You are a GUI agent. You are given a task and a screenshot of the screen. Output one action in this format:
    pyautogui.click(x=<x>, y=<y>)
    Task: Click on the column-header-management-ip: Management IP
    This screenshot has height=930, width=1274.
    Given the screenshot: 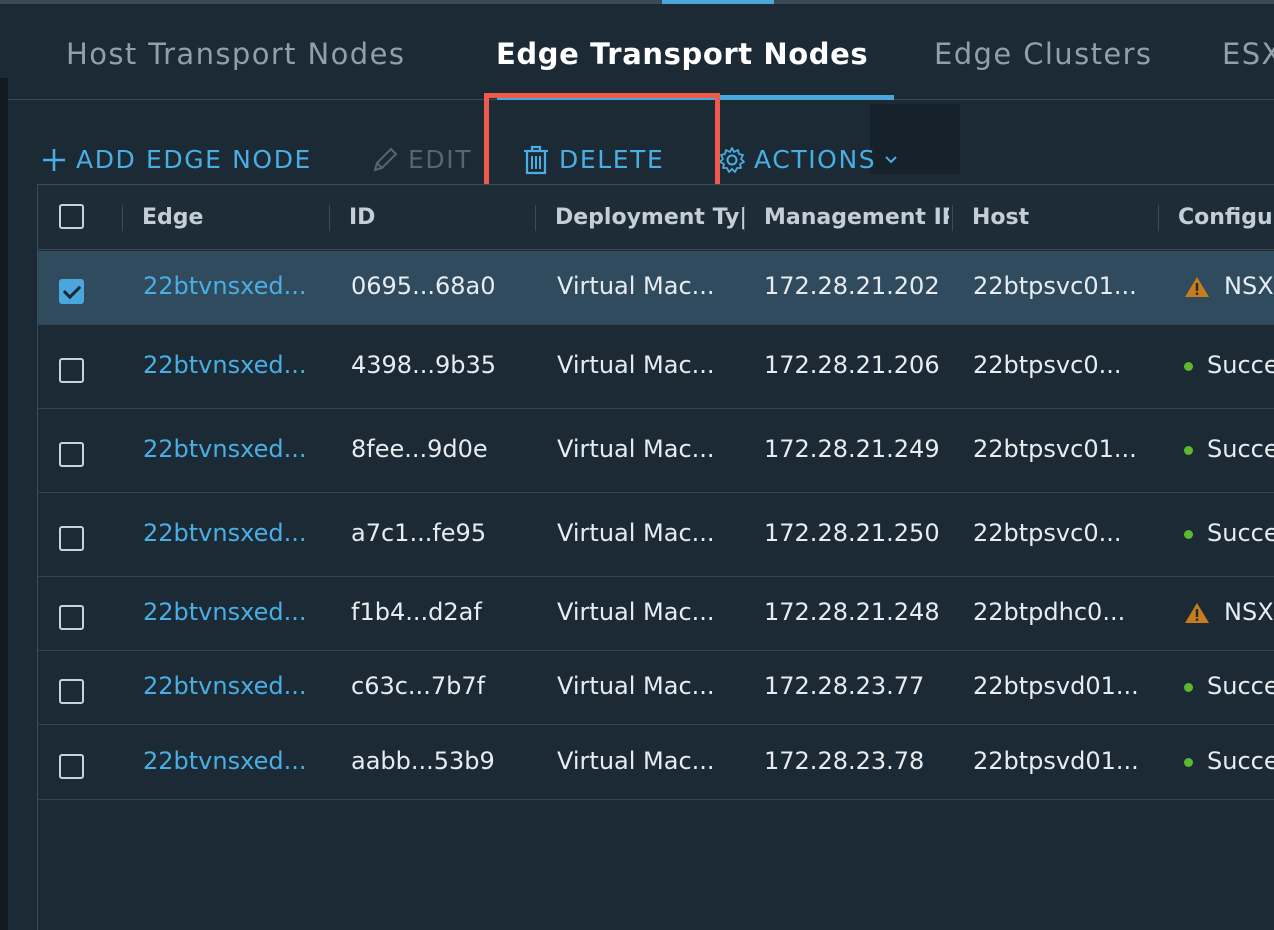 What is the action you would take?
    pyautogui.click(x=856, y=217)
    